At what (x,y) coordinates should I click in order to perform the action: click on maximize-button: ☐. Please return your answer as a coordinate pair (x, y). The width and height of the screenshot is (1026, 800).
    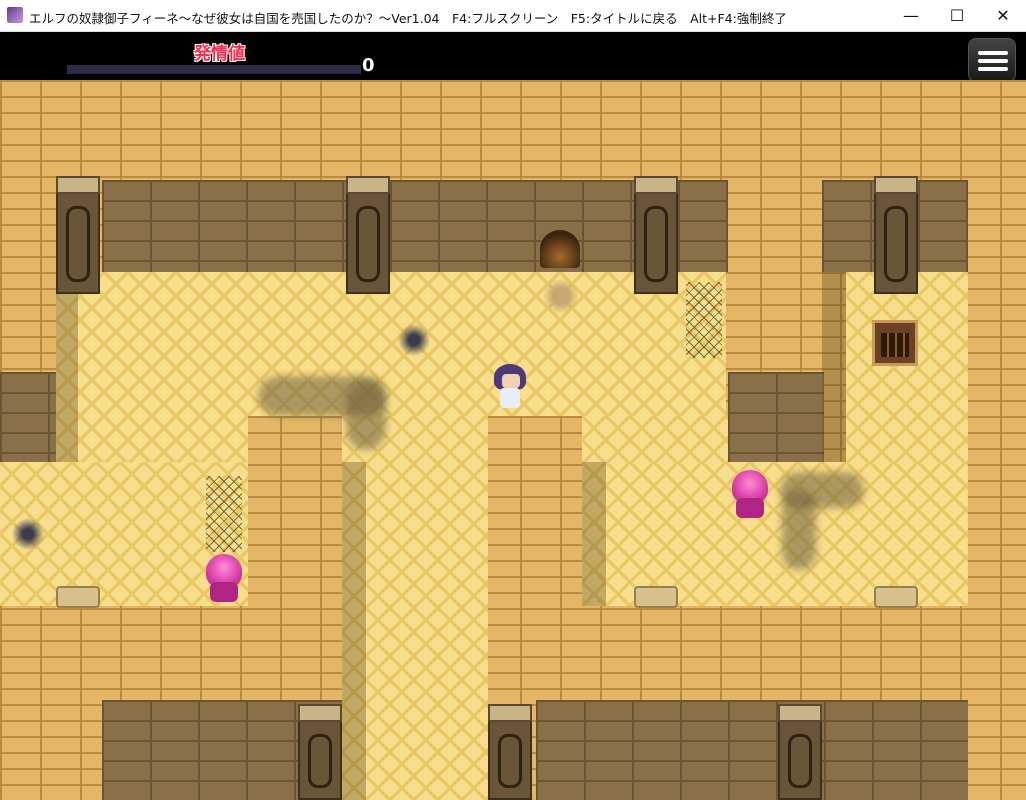
    Looking at the image, I should click on (957, 15).